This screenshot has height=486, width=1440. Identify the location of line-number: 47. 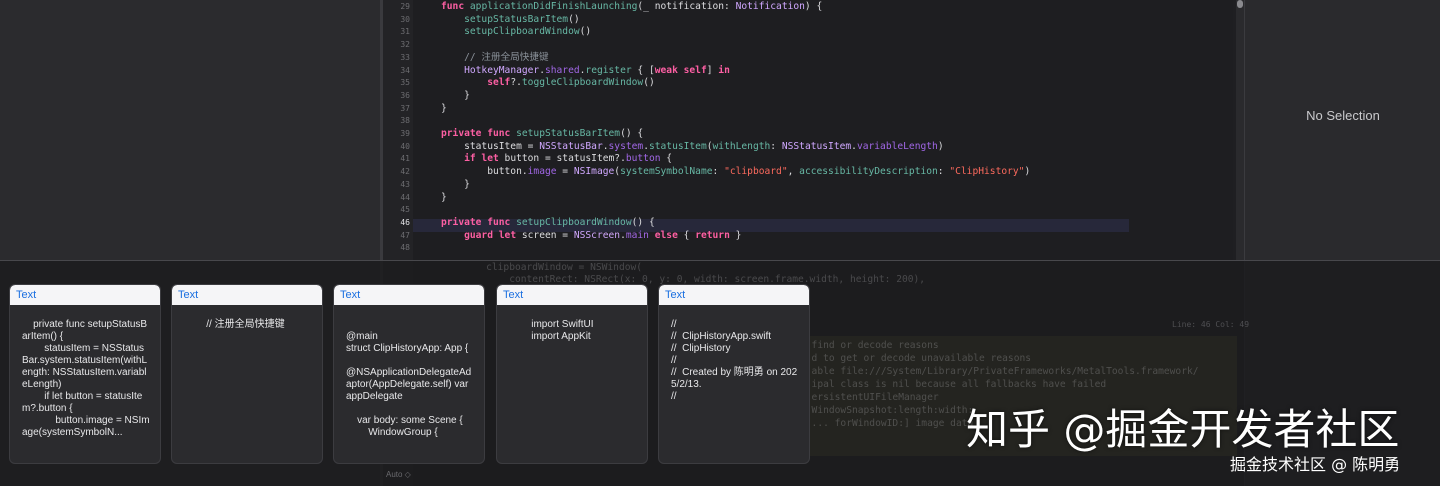
(405, 235).